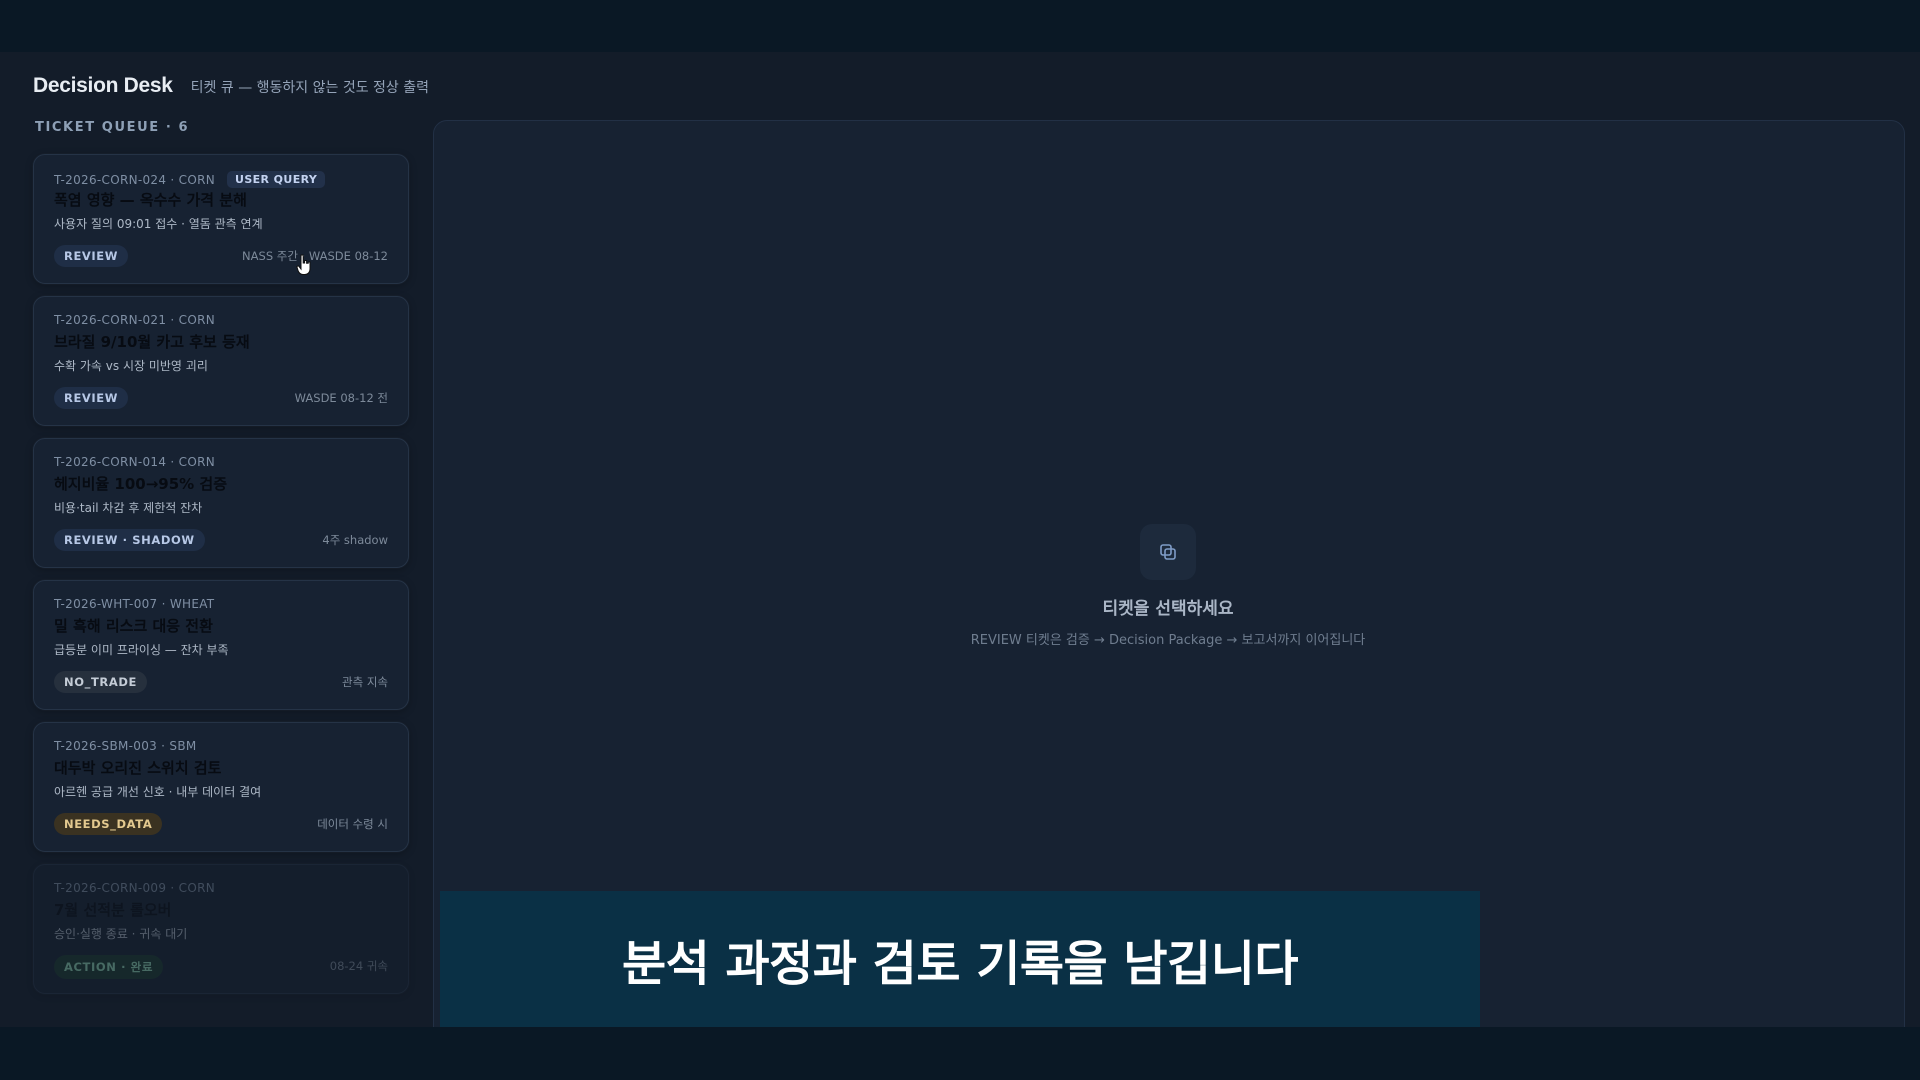  What do you see at coordinates (276, 179) in the screenshot?
I see `user-query-tag: USER QUERY` at bounding box center [276, 179].